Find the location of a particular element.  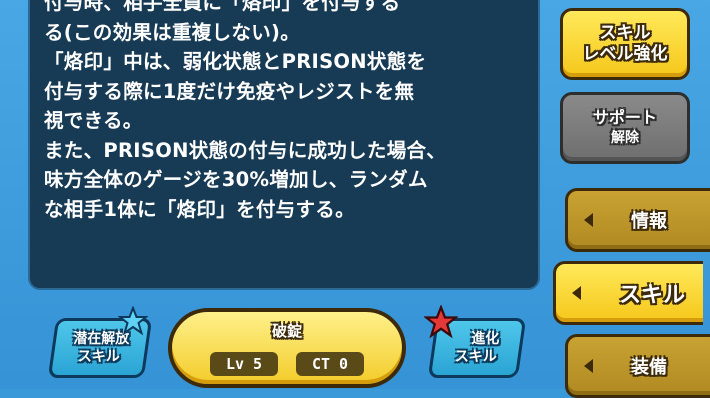

blue-star-icon is located at coordinates (133, 321).